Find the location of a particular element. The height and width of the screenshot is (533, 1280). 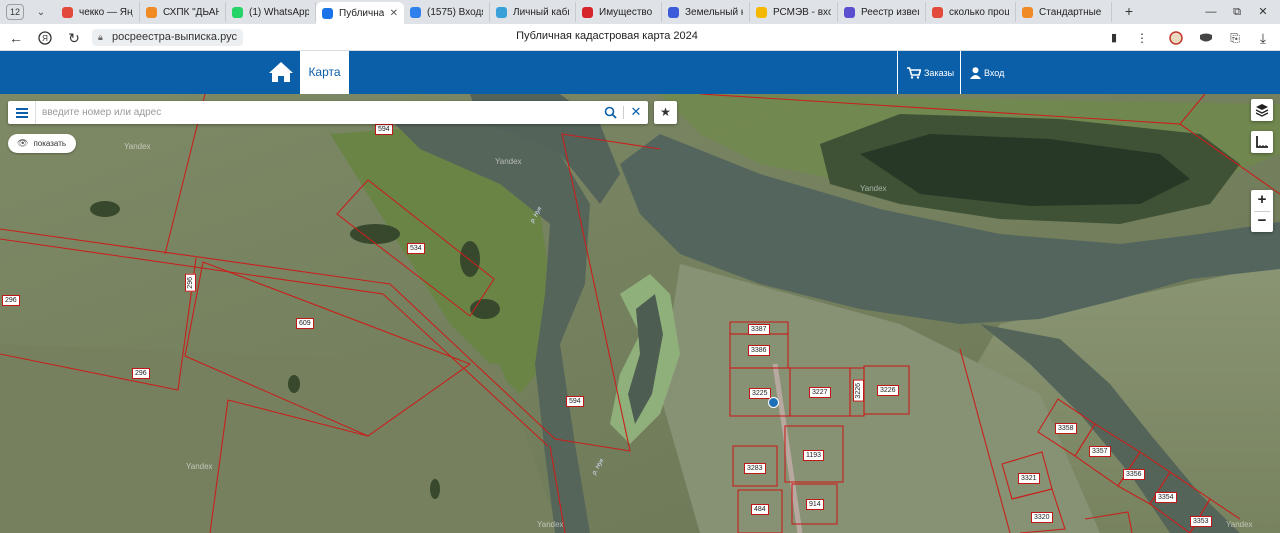

minimize-icon: — is located at coordinates (1211, 12).